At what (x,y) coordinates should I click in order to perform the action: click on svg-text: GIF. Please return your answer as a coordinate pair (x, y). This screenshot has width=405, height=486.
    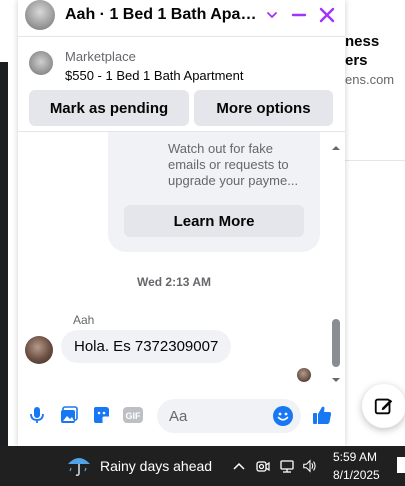
    Looking at the image, I should click on (134, 416).